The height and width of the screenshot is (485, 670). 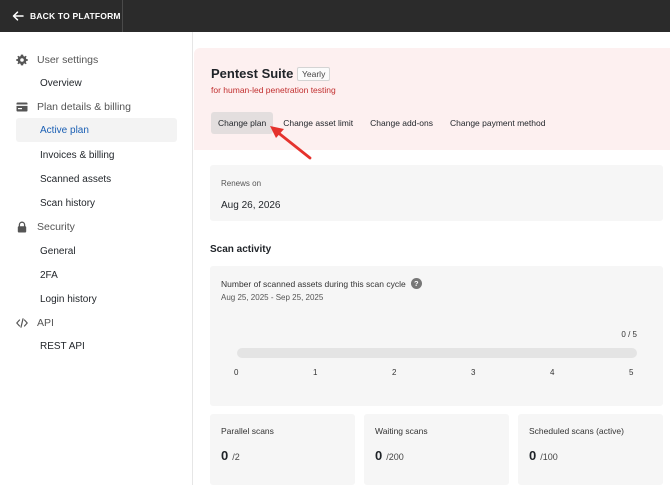 I want to click on sidebar-group-security: Security, so click(x=45, y=227).